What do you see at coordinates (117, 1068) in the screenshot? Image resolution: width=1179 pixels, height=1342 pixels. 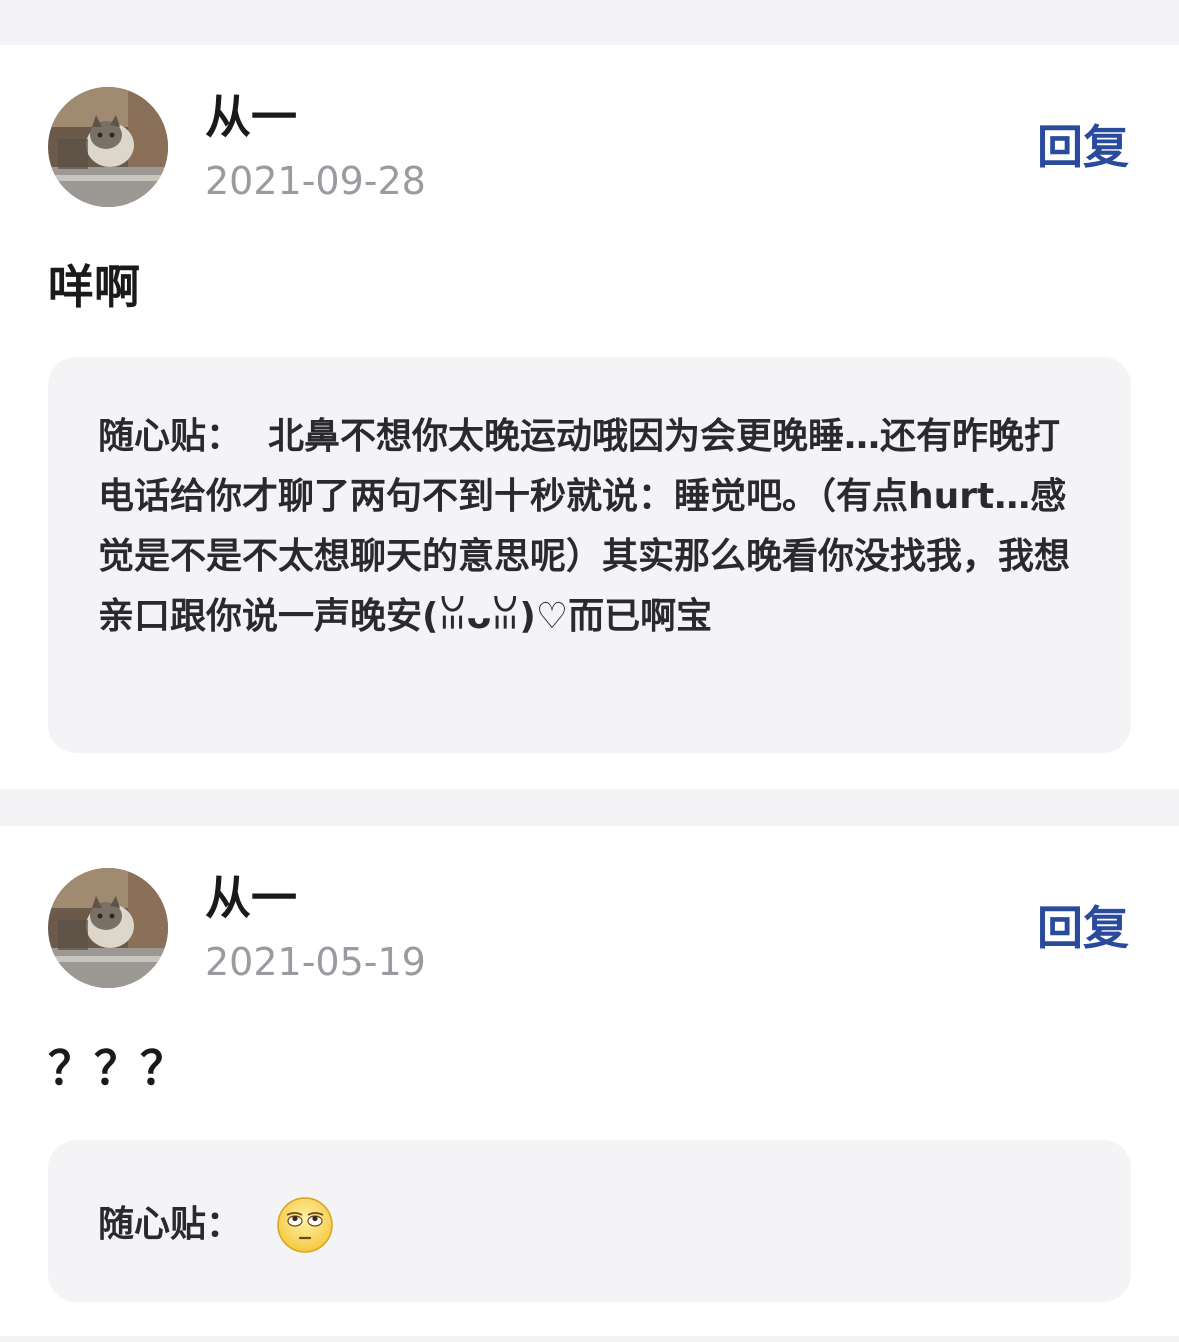 I see `comment-text: ？？？` at bounding box center [117, 1068].